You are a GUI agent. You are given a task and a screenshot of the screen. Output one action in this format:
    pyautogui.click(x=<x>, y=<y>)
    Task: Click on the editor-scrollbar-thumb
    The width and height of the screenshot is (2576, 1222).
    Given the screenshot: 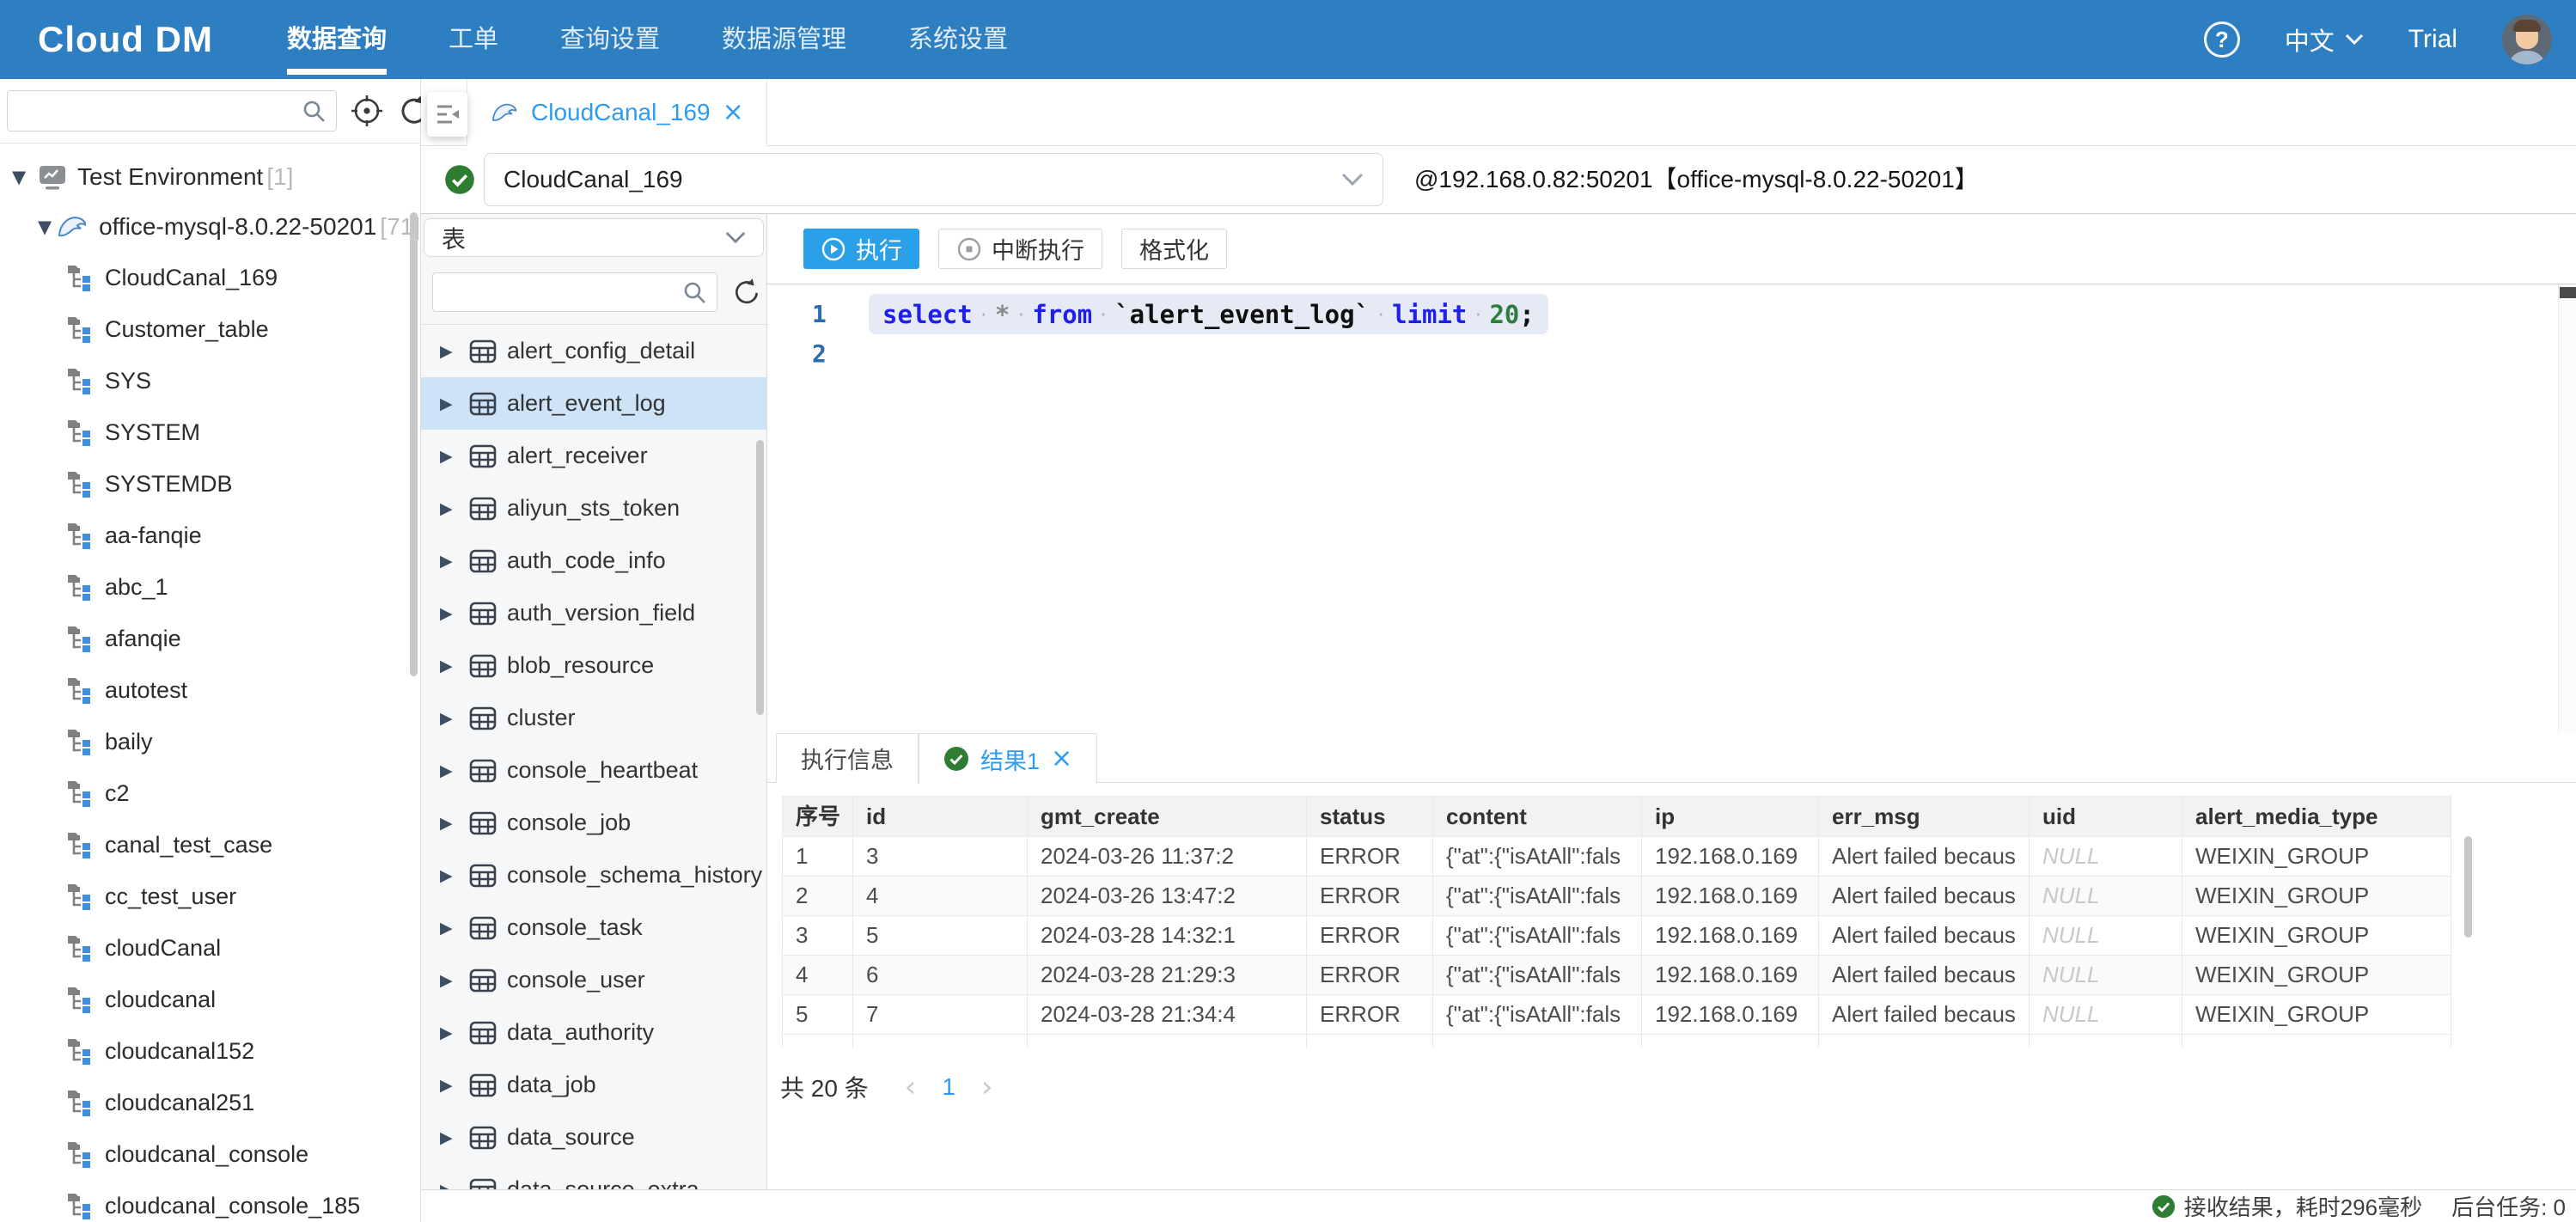 What is the action you would take?
    pyautogui.click(x=2568, y=292)
    